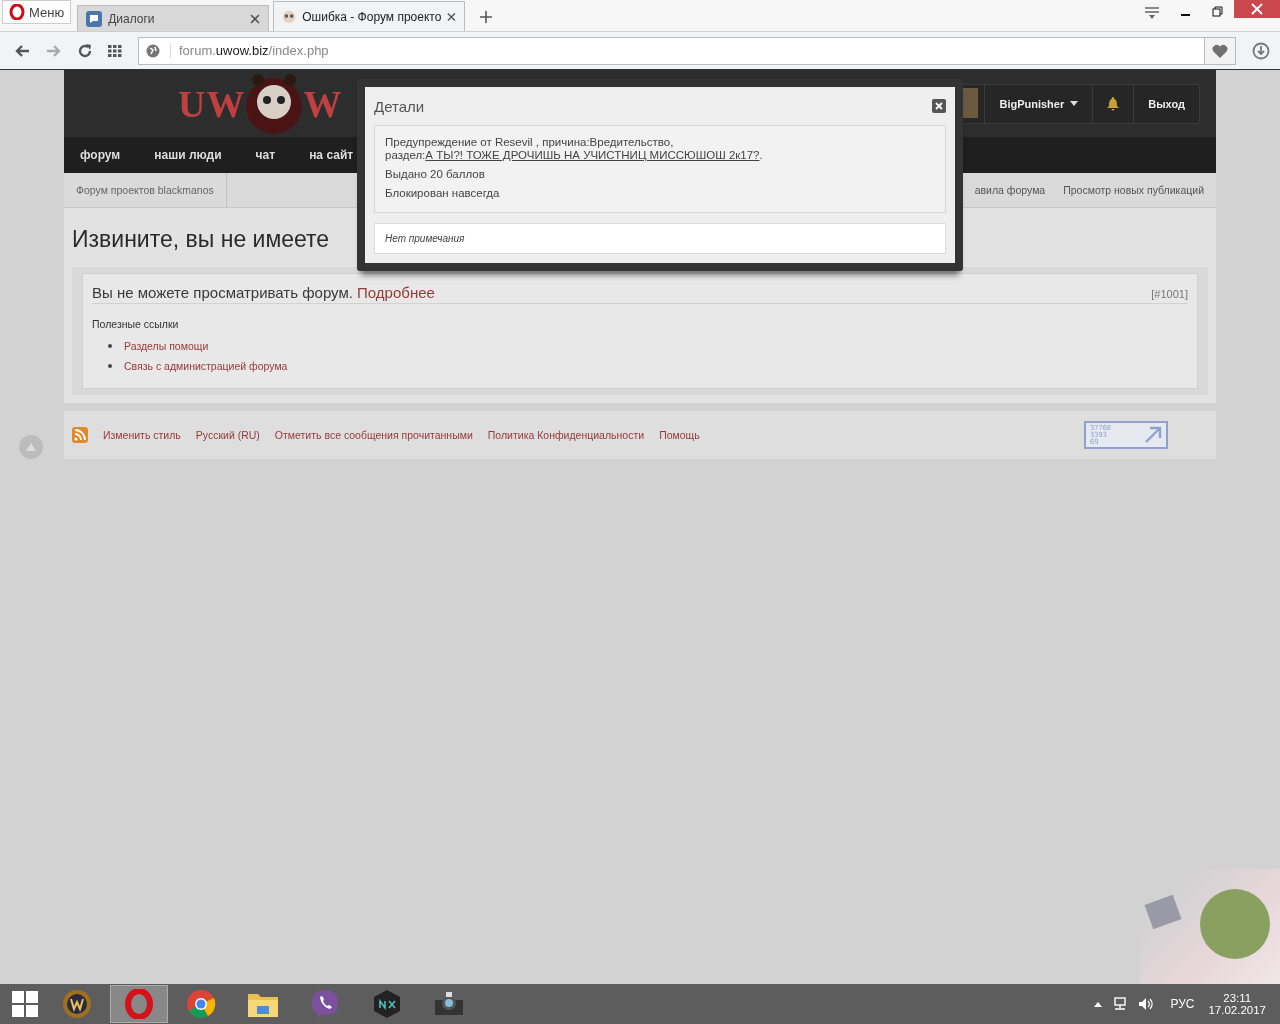 Image resolution: width=1280 pixels, height=1024 pixels. Describe the element at coordinates (206, 366) in the screenshot. I see `help-link: Связь с администрацией форума` at that location.